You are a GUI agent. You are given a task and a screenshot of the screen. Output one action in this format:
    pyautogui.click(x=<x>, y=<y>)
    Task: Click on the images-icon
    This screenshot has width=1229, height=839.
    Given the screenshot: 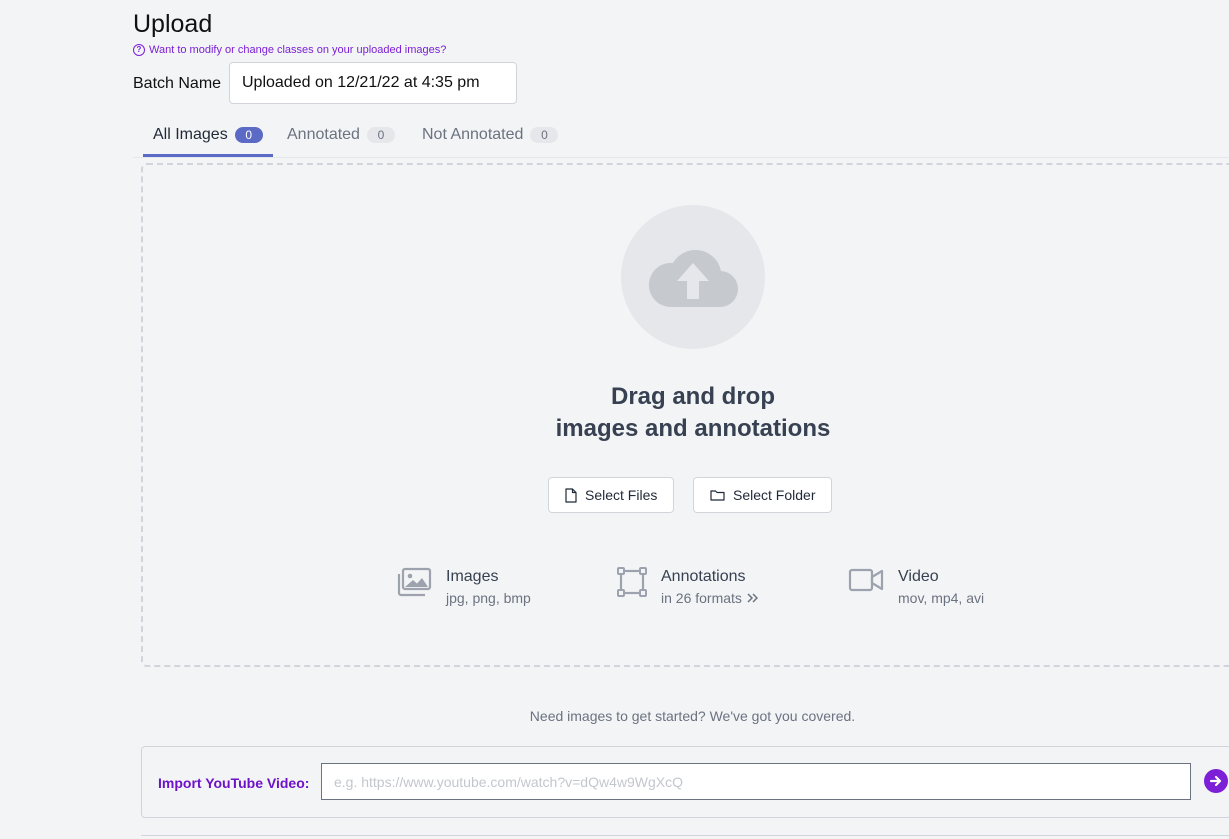 What is the action you would take?
    pyautogui.click(x=414, y=582)
    